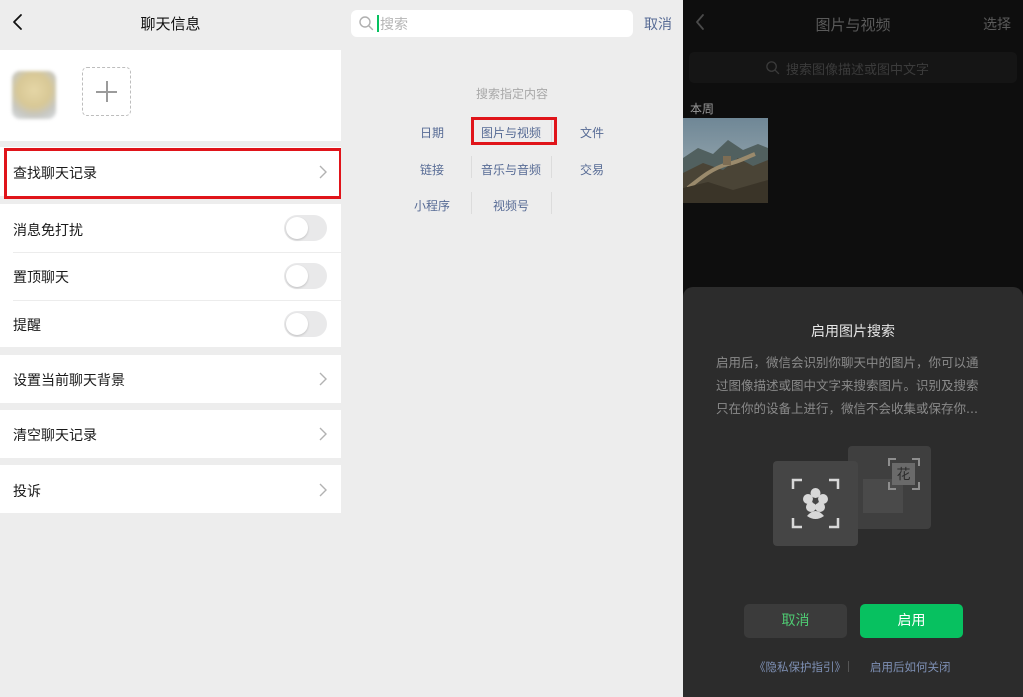 The height and width of the screenshot is (697, 1023). Describe the element at coordinates (173, 173) in the screenshot. I see `highlight-box-find-history` at that location.